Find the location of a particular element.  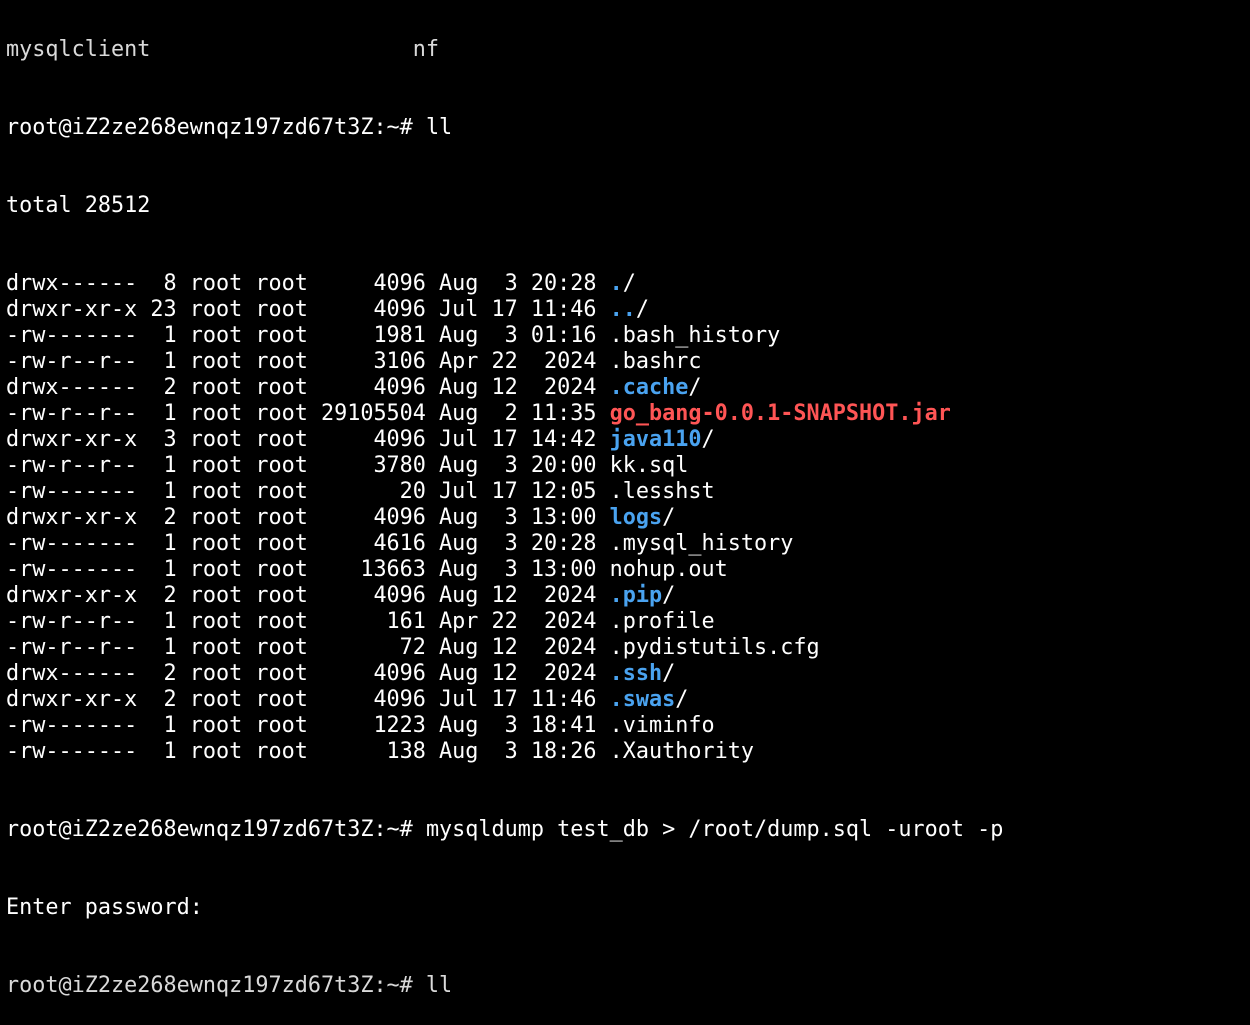

directory-name: .cache is located at coordinates (649, 387).